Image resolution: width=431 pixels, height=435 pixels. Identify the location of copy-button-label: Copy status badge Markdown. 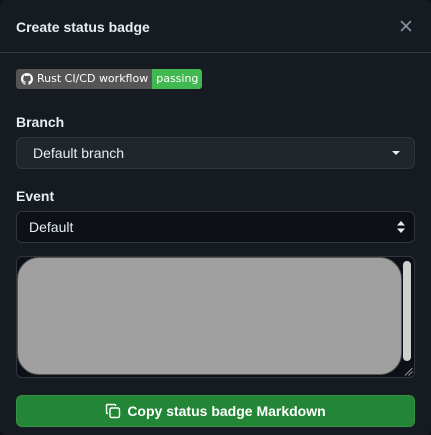
(226, 411).